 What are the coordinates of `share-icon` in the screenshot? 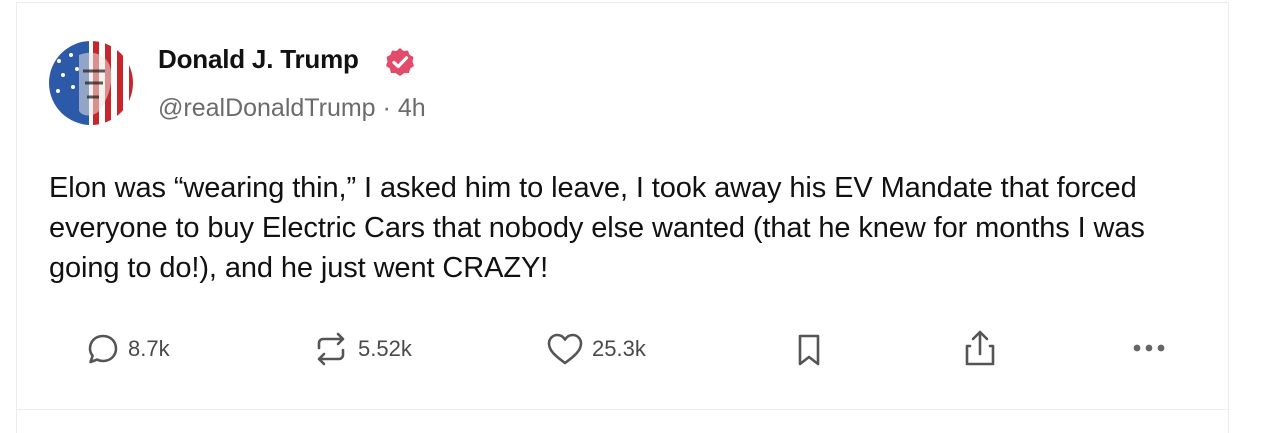 It's located at (980, 348).